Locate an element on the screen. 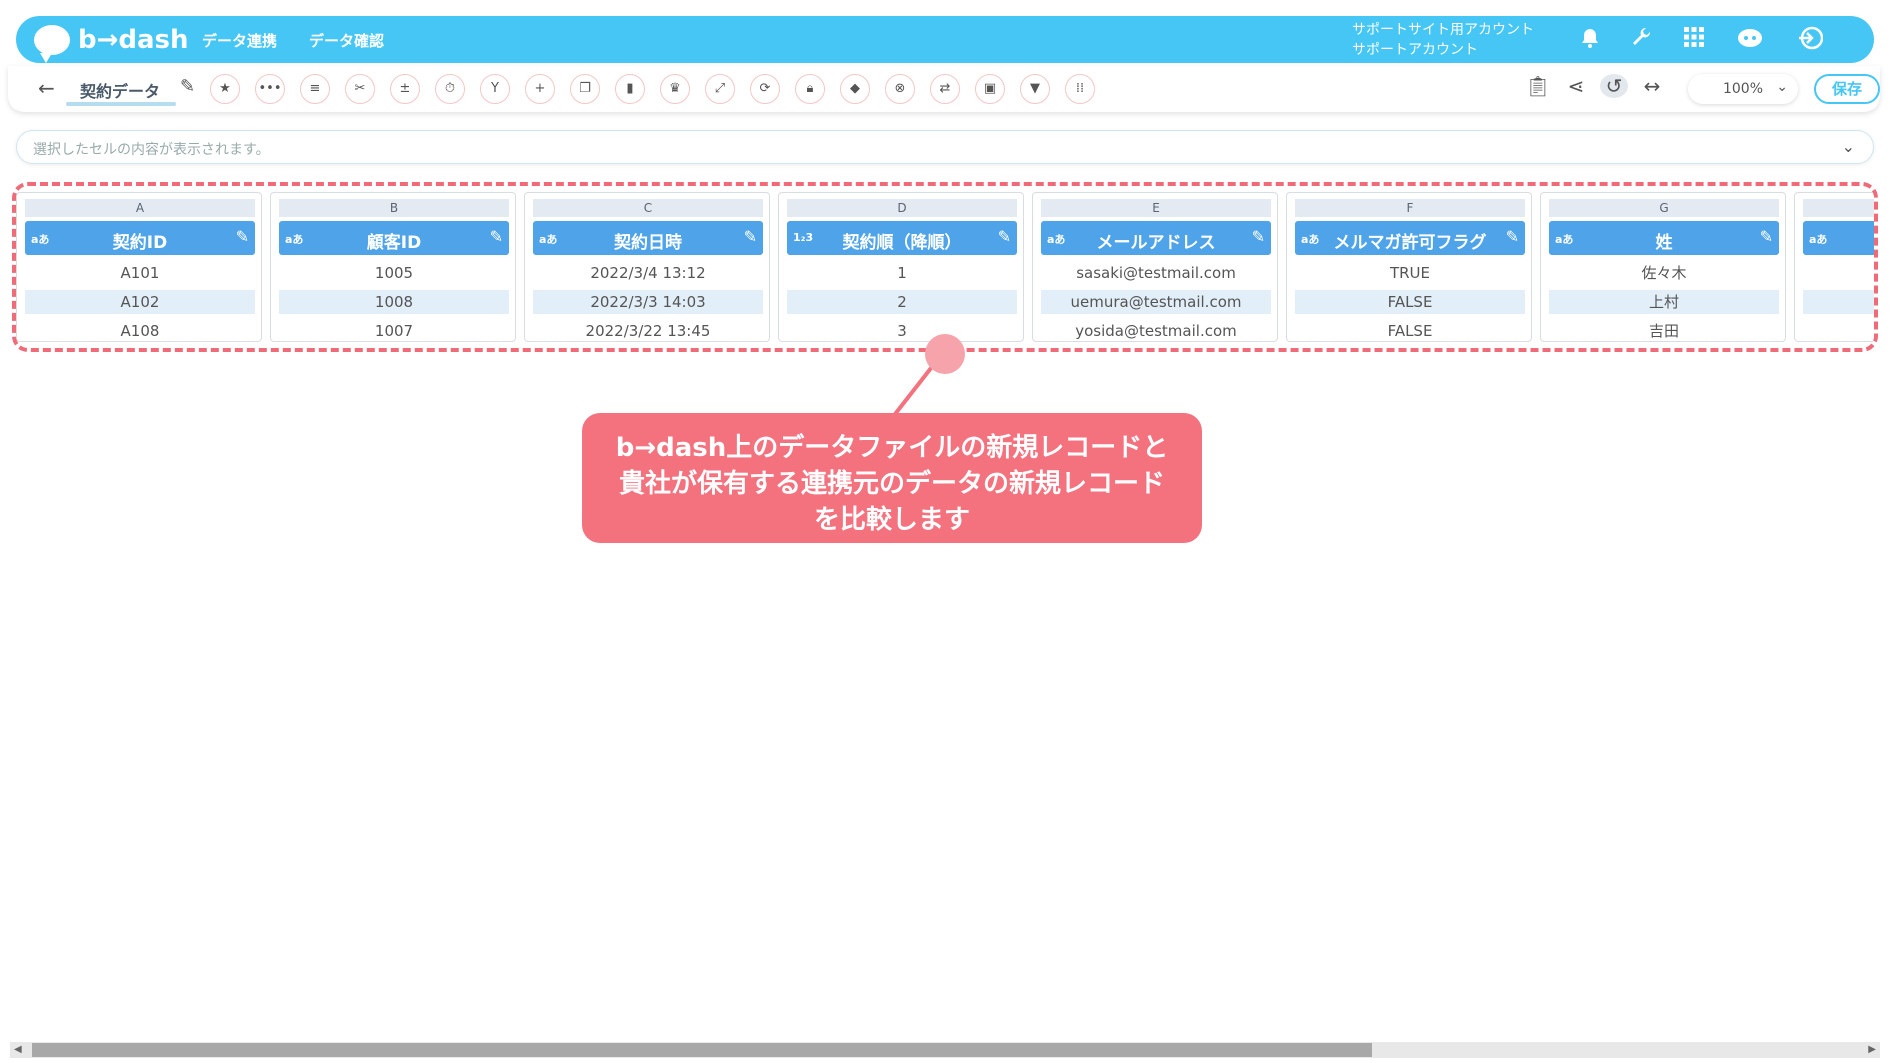  table-cell: 上村 is located at coordinates (1664, 302).